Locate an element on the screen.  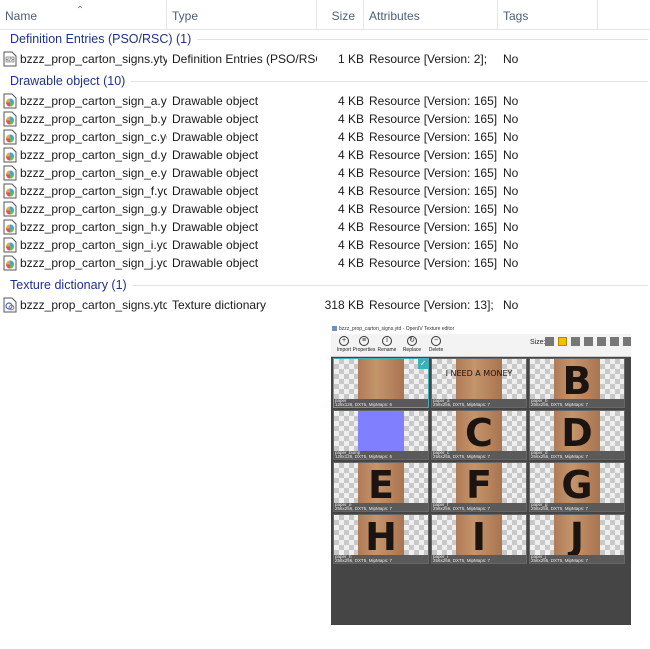
file-name: bzzz_prop_carton_sign_g.ydr is located at coordinates (93, 209).